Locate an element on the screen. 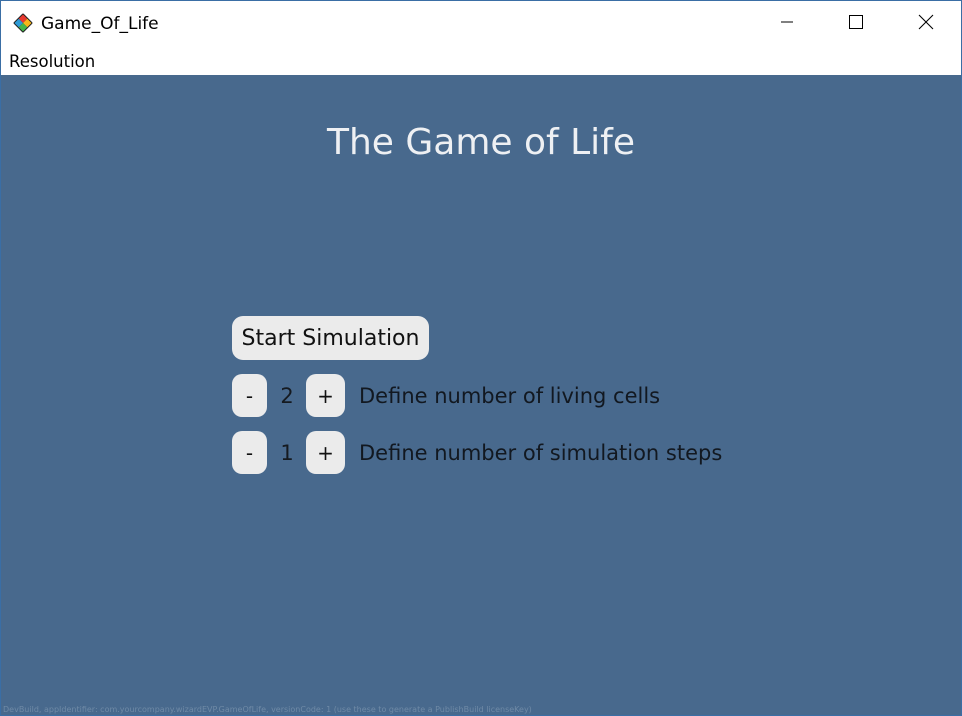 This screenshot has width=962, height=716. start-simulation-button: Start Simulation is located at coordinates (330, 338).